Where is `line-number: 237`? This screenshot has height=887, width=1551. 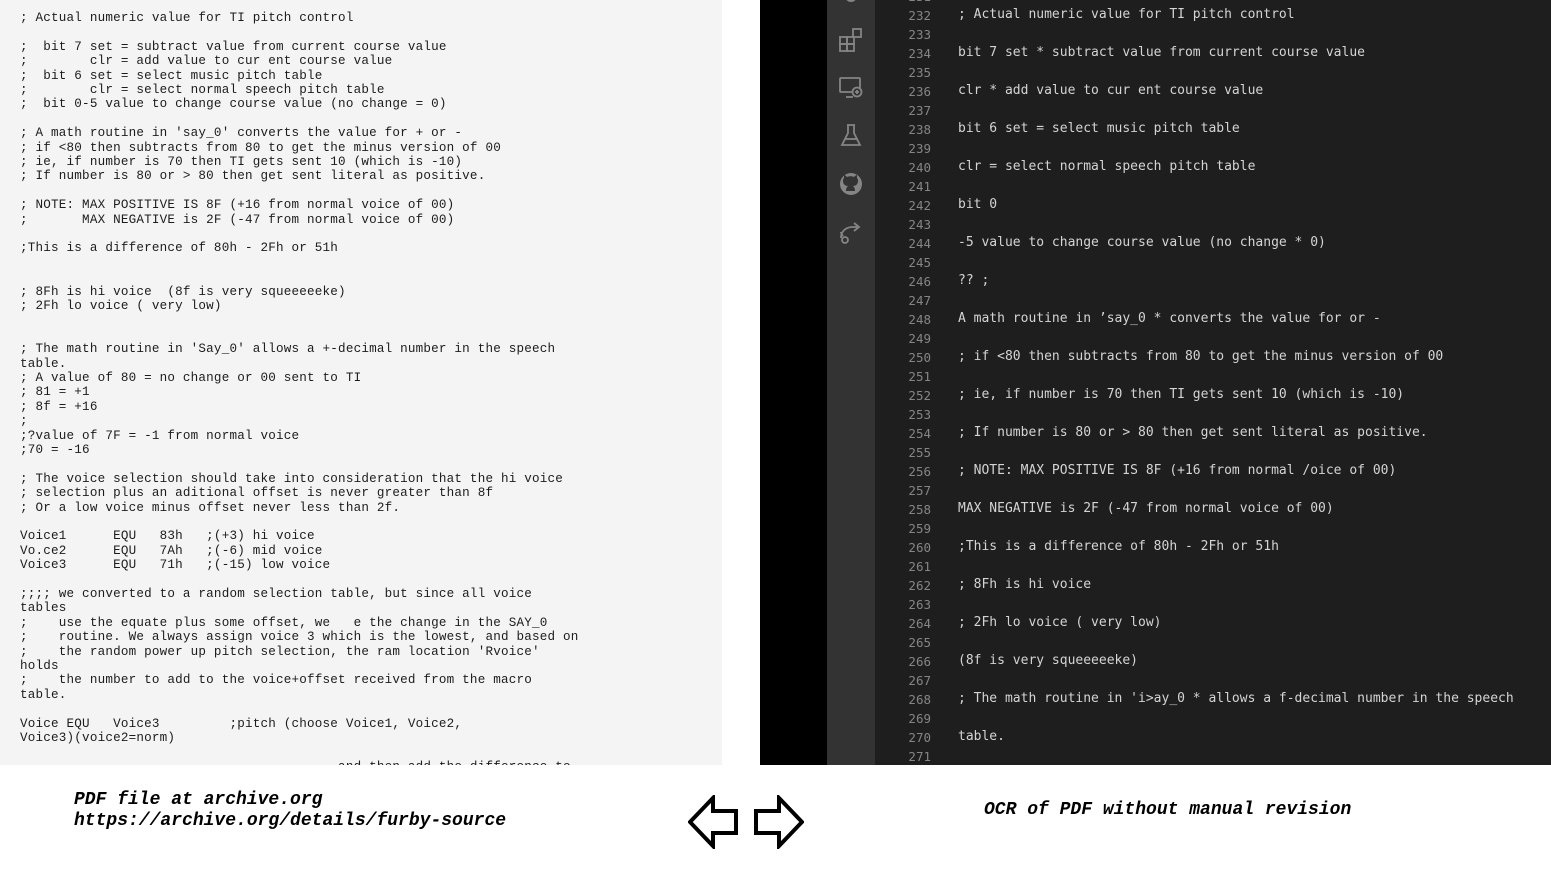 line-number: 237 is located at coordinates (919, 110).